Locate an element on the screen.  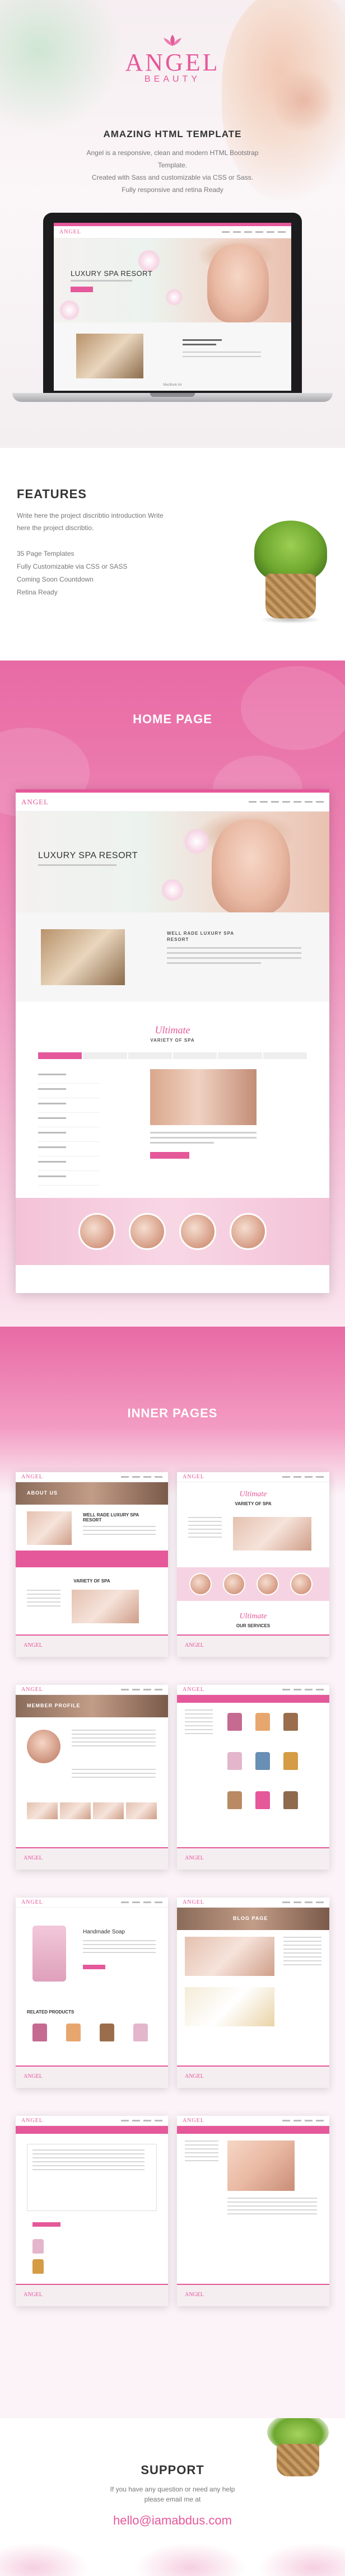
massage-photo is located at coordinates (203, 1097).